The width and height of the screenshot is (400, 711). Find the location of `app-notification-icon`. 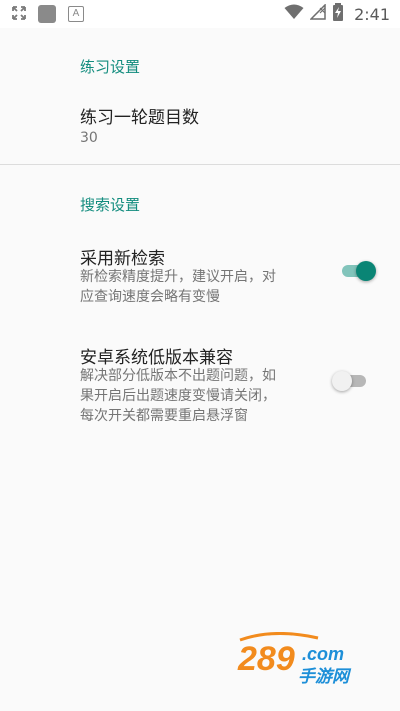

app-notification-icon is located at coordinates (47, 14).